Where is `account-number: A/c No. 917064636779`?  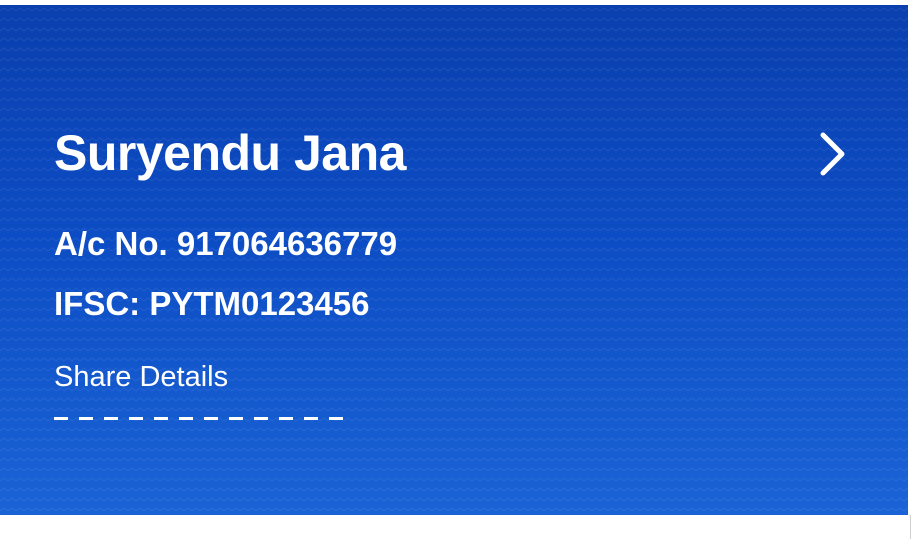 account-number: A/c No. 917064636779 is located at coordinates (226, 243).